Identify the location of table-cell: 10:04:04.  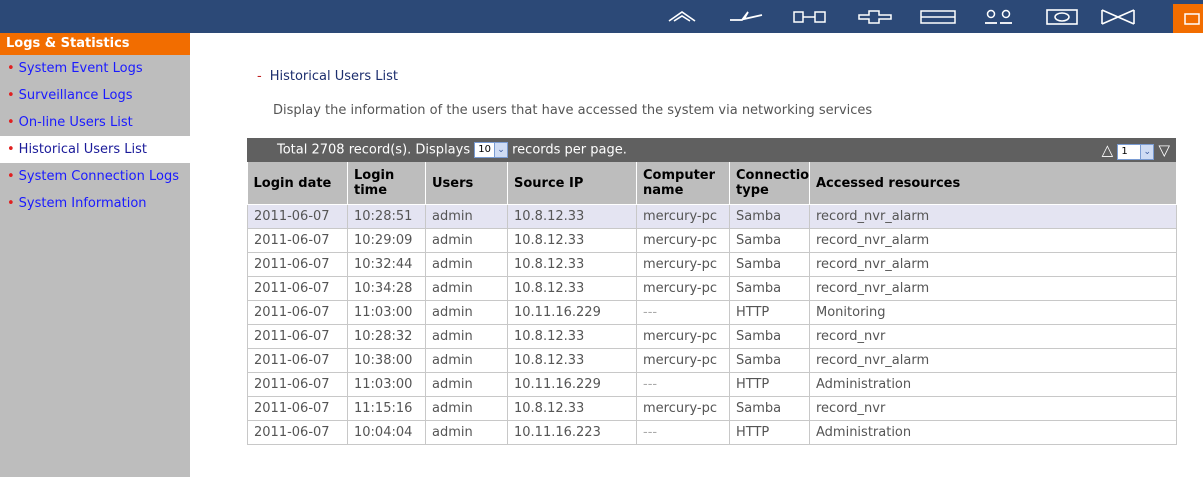
(386, 432).